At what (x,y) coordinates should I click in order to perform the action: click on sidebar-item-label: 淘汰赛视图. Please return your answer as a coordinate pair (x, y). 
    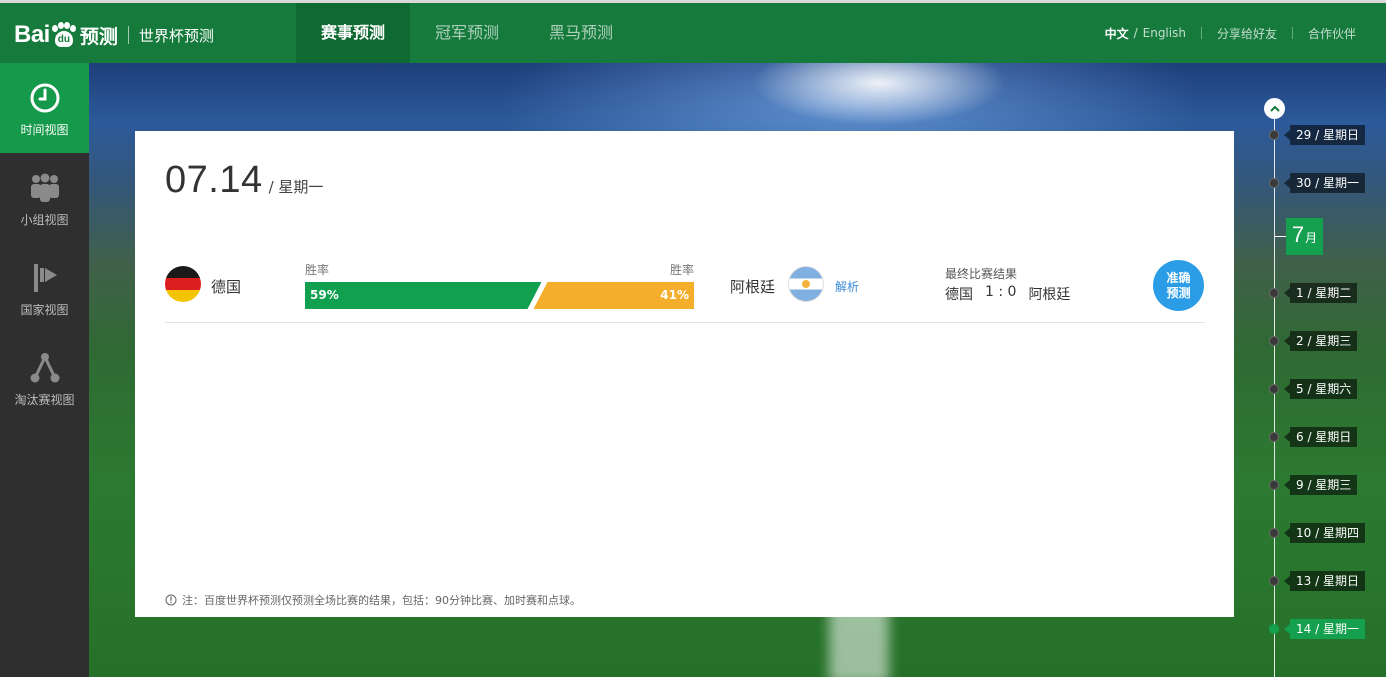
    Looking at the image, I should click on (44, 400).